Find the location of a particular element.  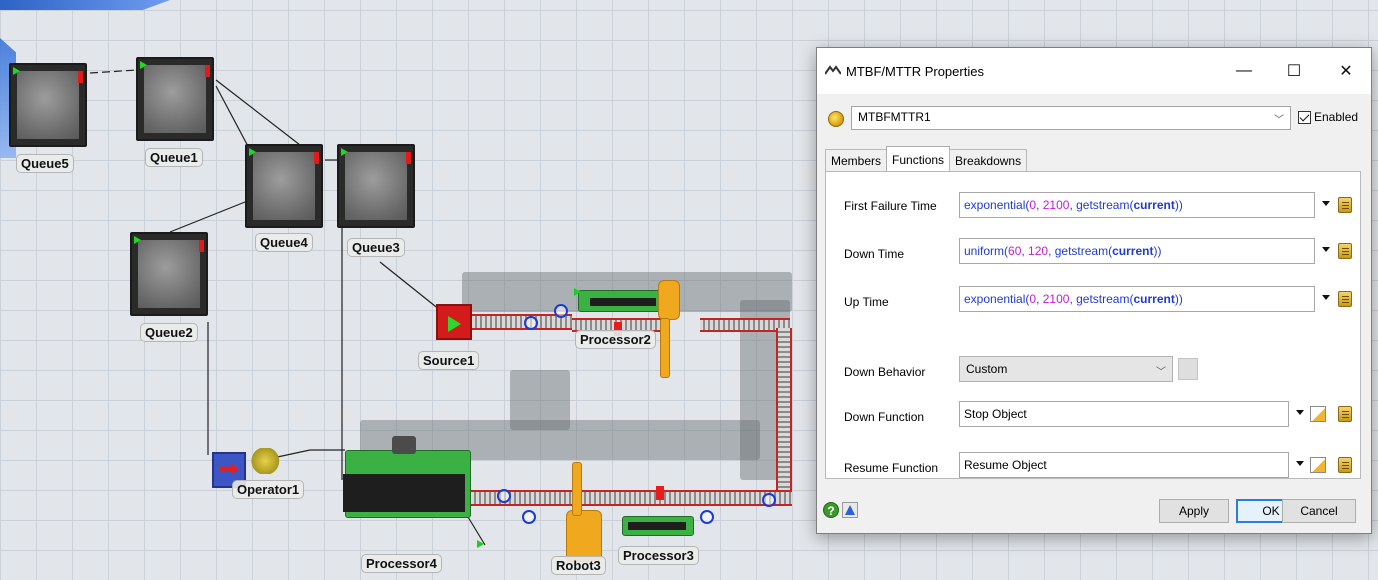

down-function-field: Stop Object is located at coordinates (1124, 414).